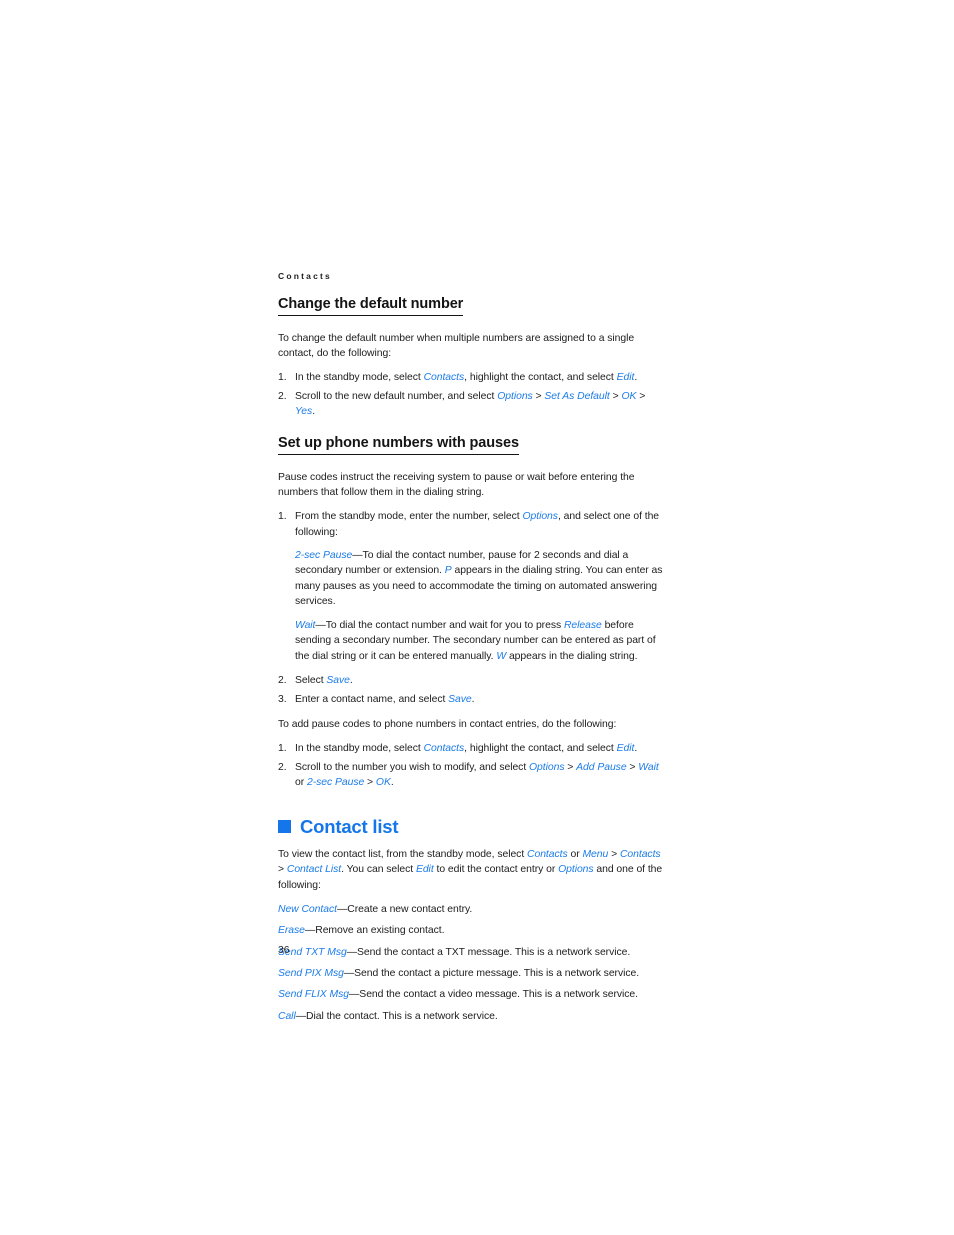 Image resolution: width=954 pixels, height=1235 pixels. I want to click on ui-term: Send PIX Msg, so click(311, 973).